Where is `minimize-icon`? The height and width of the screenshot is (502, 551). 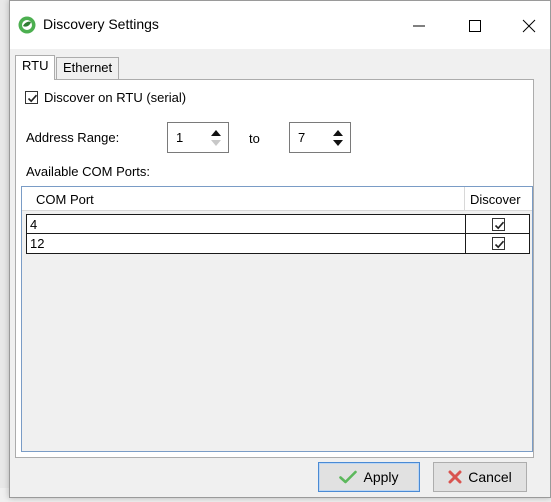
minimize-icon is located at coordinates (419, 26).